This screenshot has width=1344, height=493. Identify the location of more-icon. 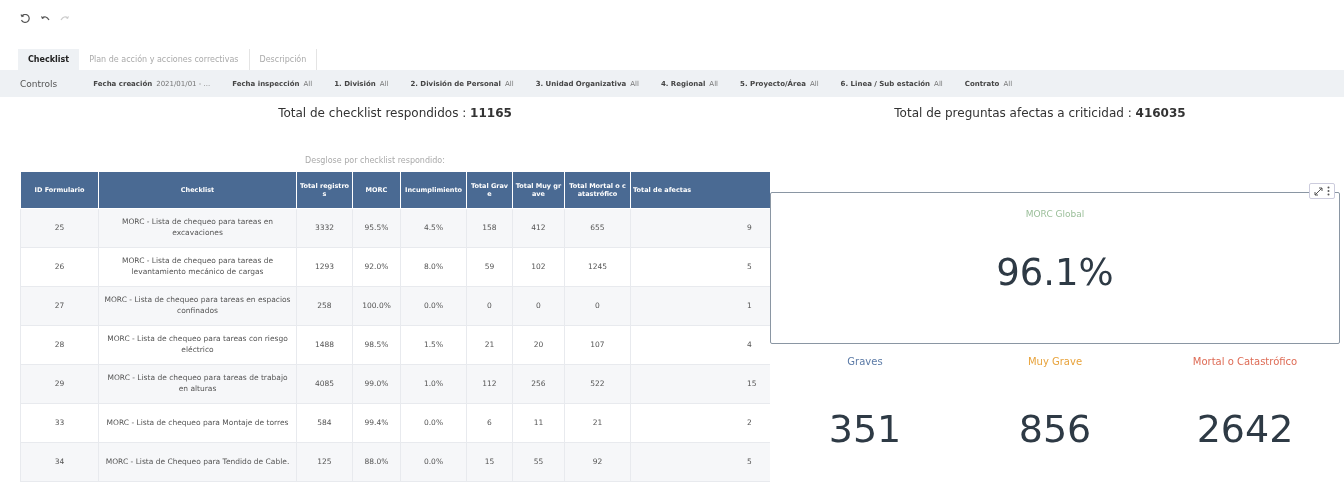
(1328, 191).